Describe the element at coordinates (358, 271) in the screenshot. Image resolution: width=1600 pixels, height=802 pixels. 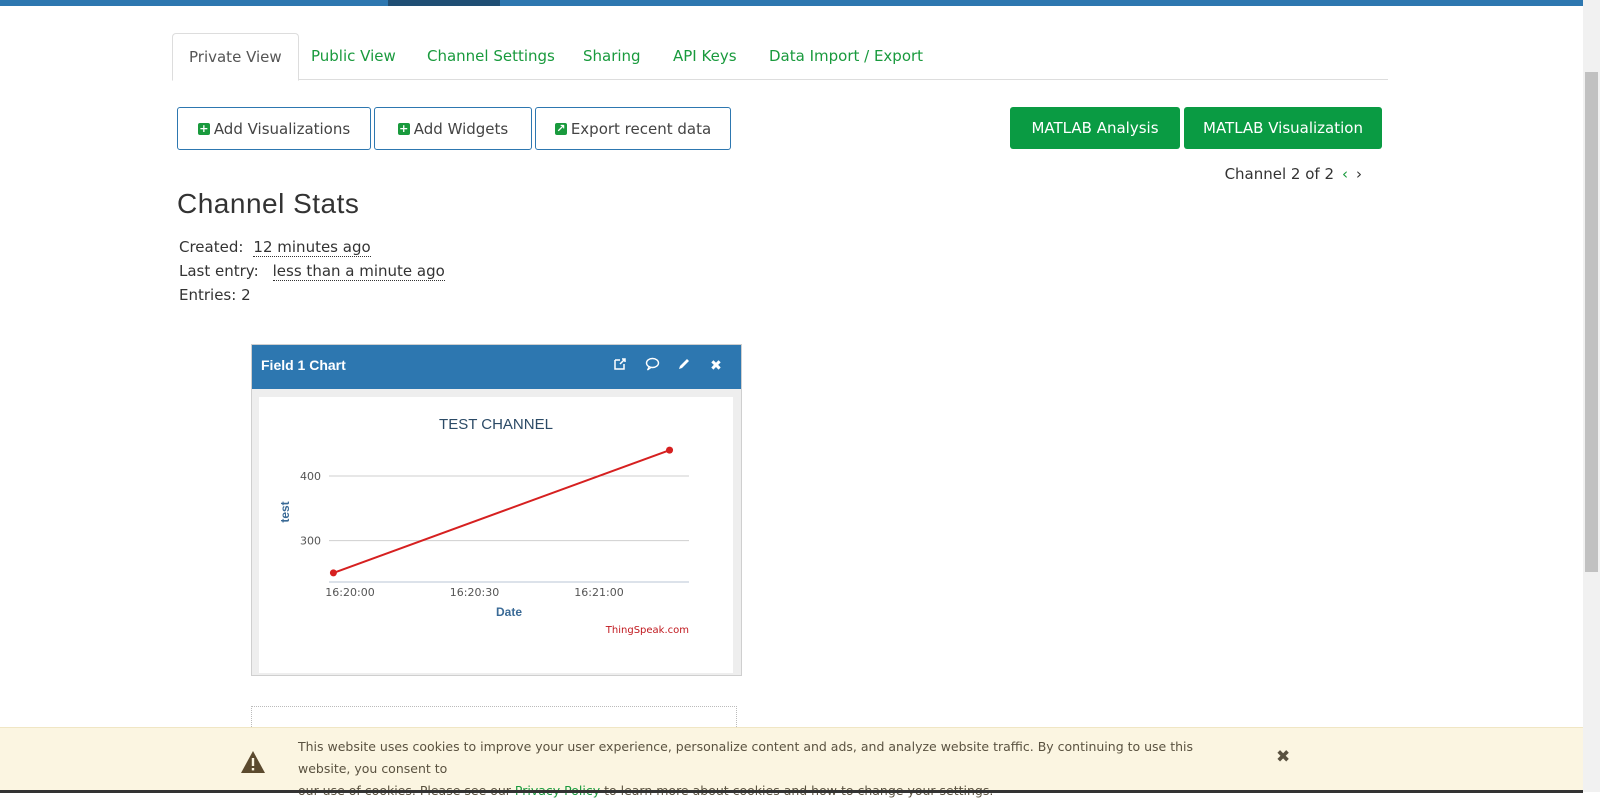
I see `last-entry-value: less than a minute ago` at that location.